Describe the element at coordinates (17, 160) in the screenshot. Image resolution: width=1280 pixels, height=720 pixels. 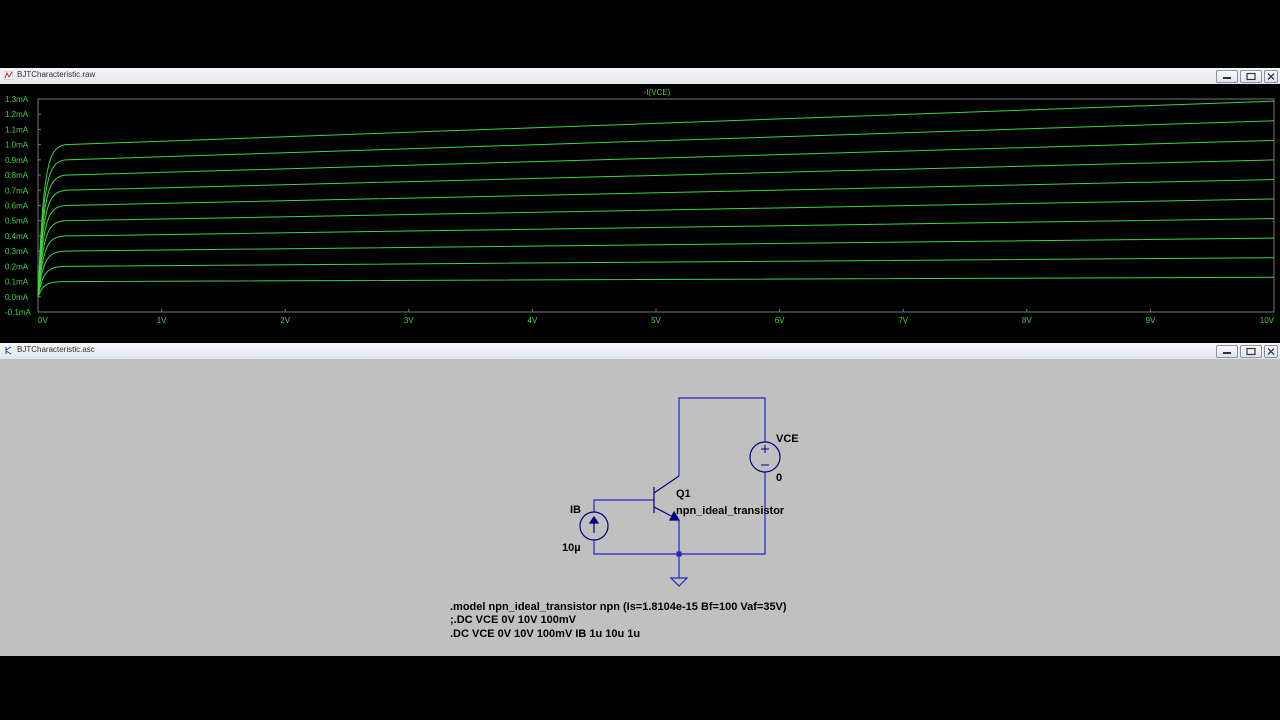
I see `y-tick-label: 0.9mA` at that location.